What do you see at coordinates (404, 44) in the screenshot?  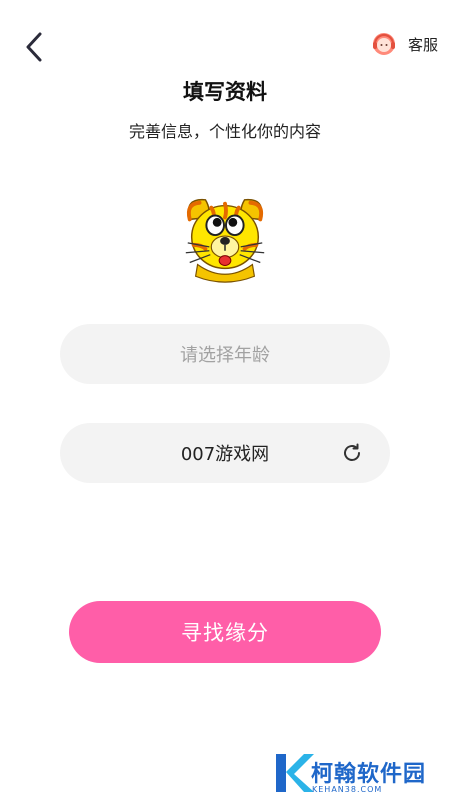 I see `customer-service-button: 客服` at bounding box center [404, 44].